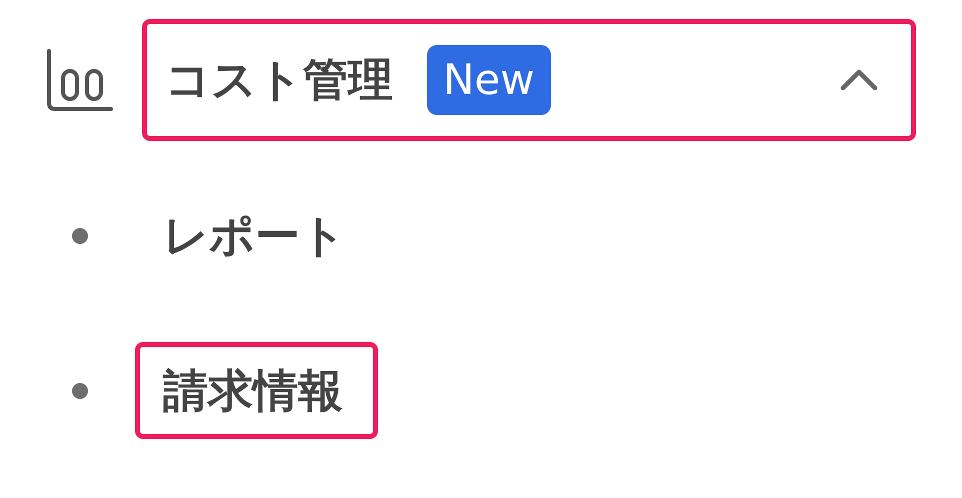  I want to click on submenu-item: 請求情報, so click(256, 390).